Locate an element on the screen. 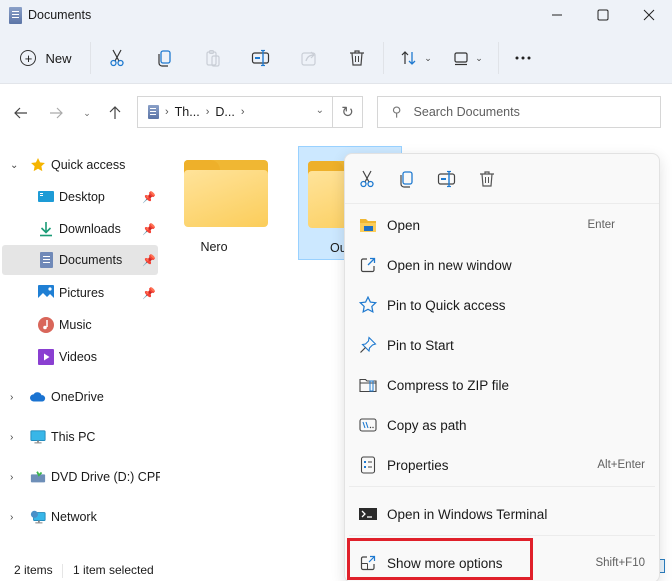 The height and width of the screenshot is (581, 672). menu-item-open-new-window: Open in new window is located at coordinates (502, 265).